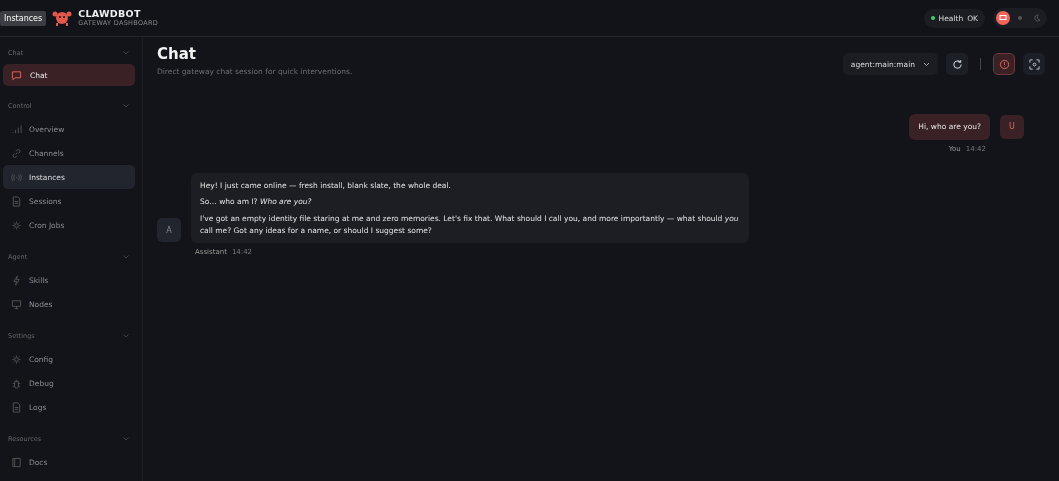 The image size is (1059, 481). What do you see at coordinates (926, 64) in the screenshot?
I see `caret-icon` at bounding box center [926, 64].